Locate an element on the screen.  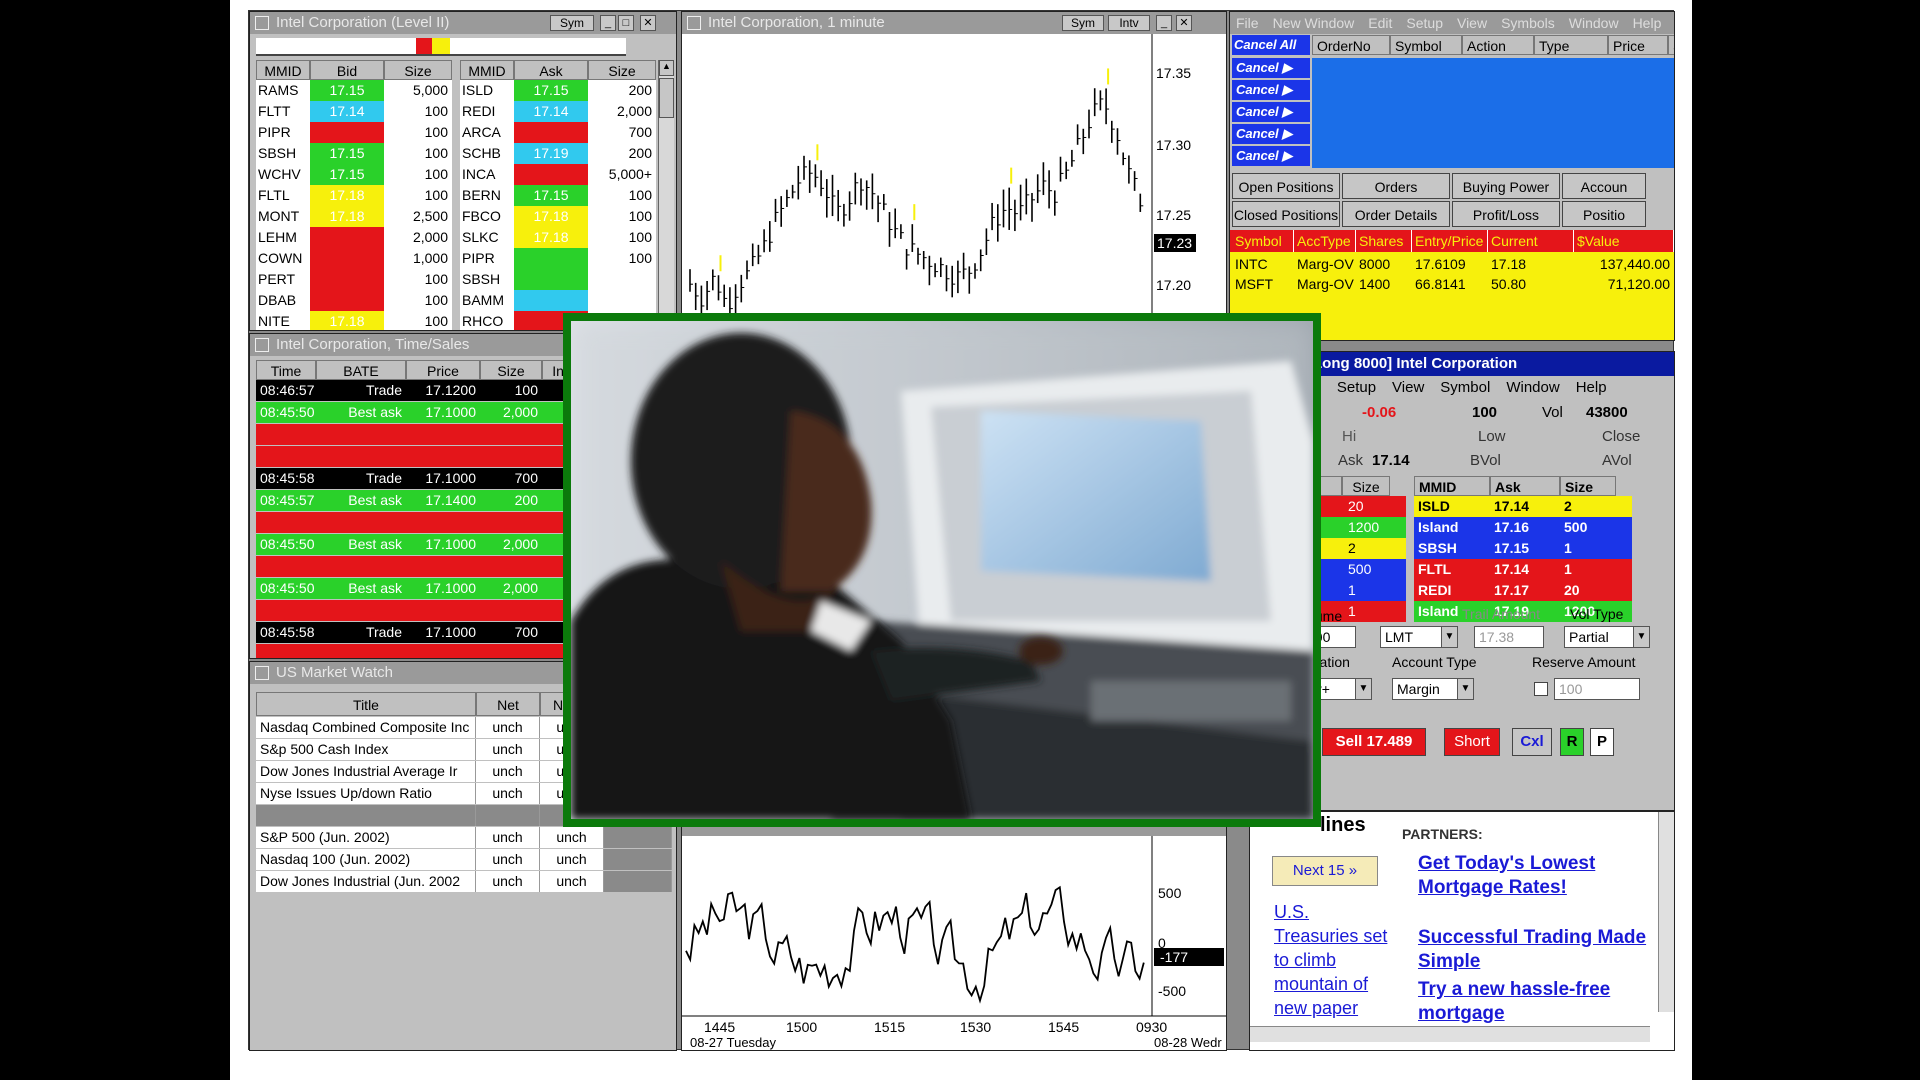
column-header: OrderNo is located at coordinates (1351, 45).